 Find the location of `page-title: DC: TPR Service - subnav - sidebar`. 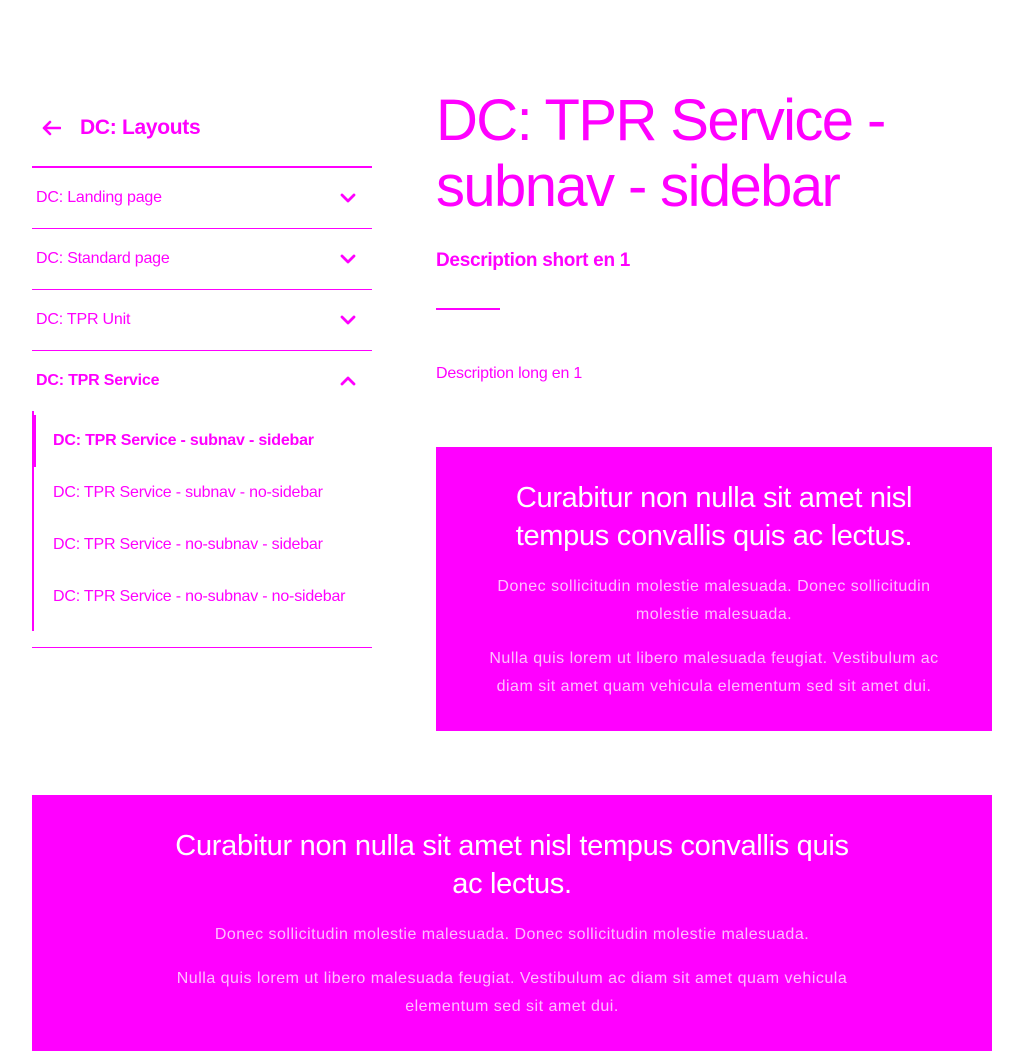

page-title: DC: TPR Service - subnav - sidebar is located at coordinates (661, 153).